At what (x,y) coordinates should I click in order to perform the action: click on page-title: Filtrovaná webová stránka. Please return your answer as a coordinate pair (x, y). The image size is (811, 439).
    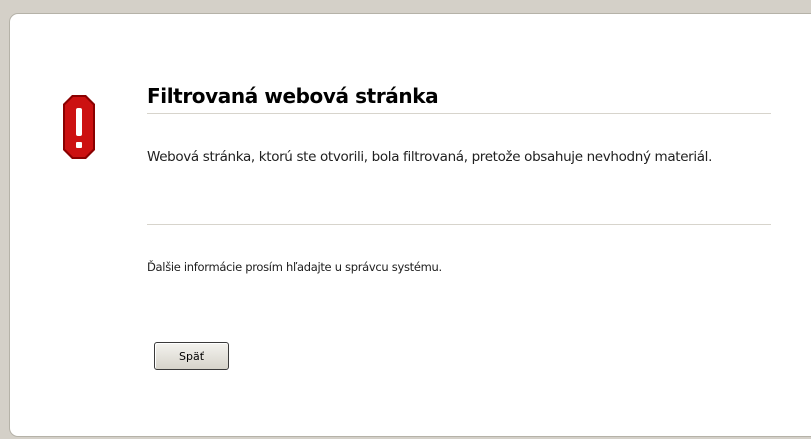
    Looking at the image, I should click on (293, 96).